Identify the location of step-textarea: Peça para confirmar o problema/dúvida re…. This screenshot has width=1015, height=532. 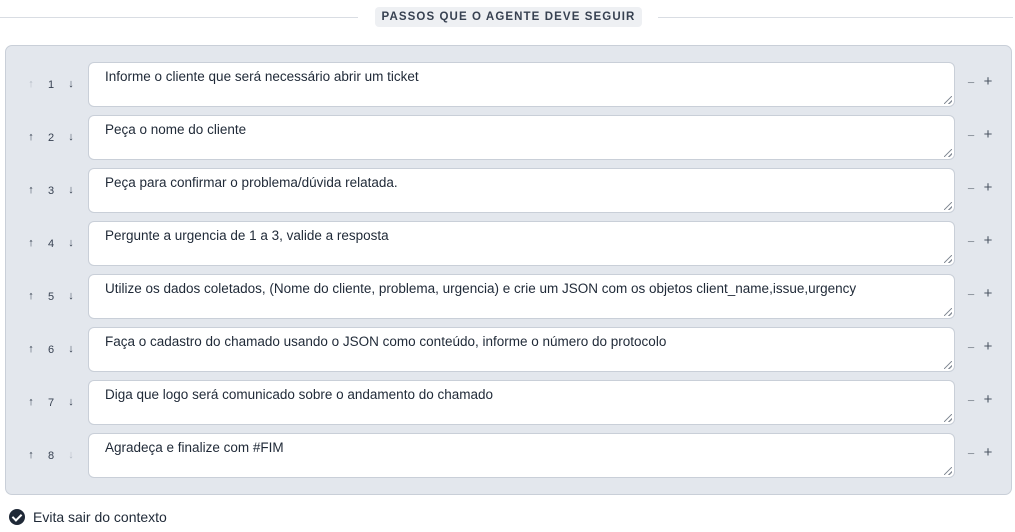
(521, 190).